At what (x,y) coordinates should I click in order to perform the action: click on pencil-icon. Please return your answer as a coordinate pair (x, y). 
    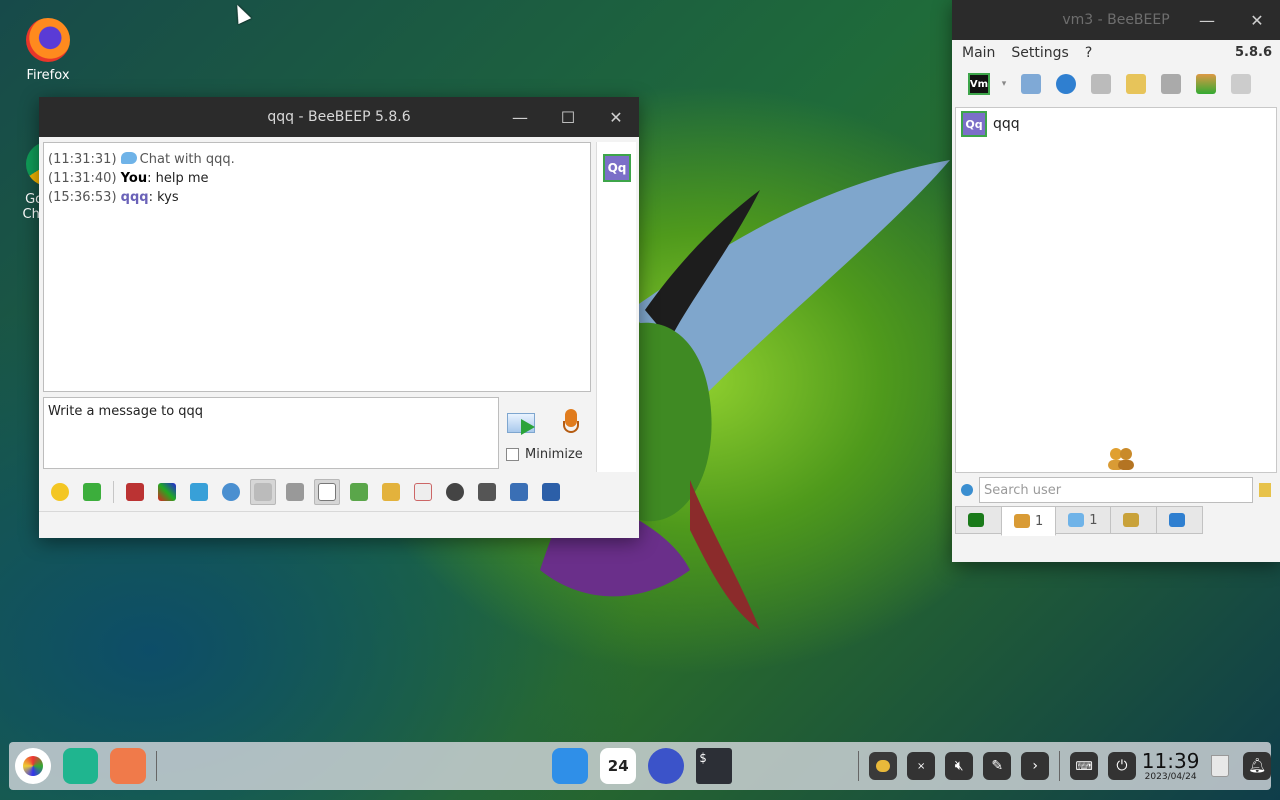
    Looking at the image, I should click on (1136, 84).